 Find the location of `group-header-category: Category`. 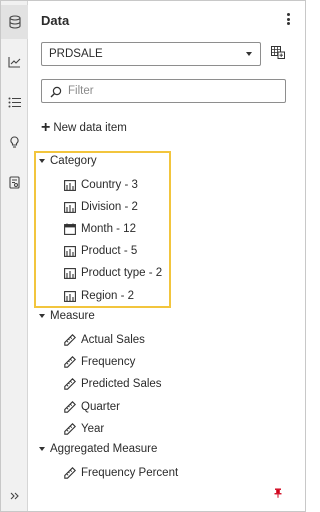

group-header-category: Category is located at coordinates (68, 161).